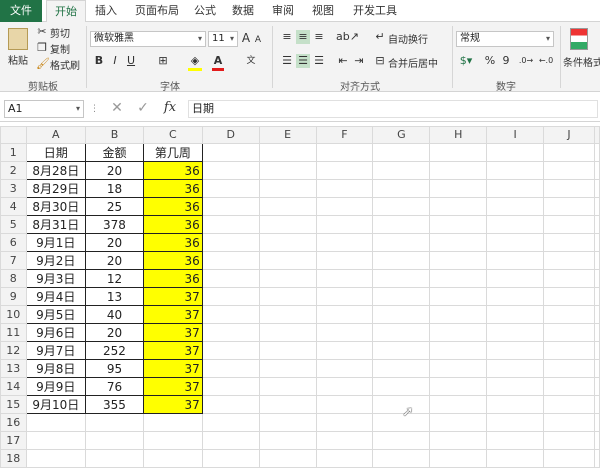  Describe the element at coordinates (56, 278) in the screenshot. I see `cell: 9月3日` at that location.